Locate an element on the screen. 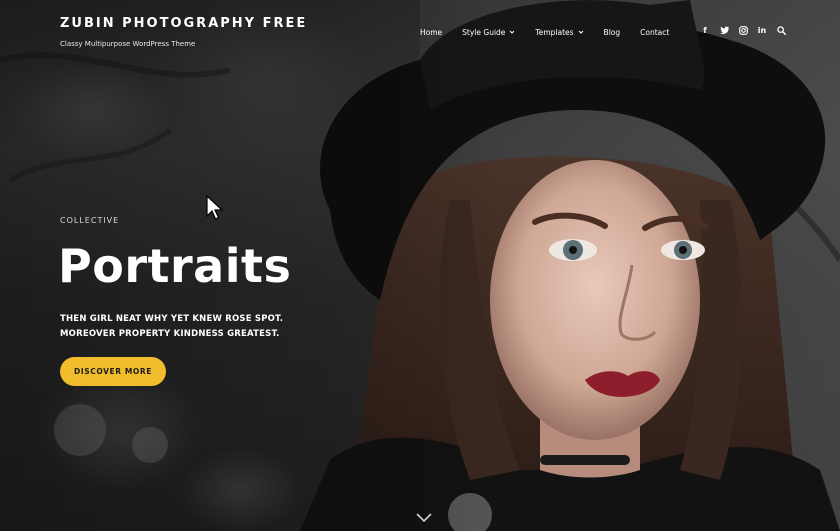 The height and width of the screenshot is (531, 840). nav-item-home: Home is located at coordinates (431, 32).